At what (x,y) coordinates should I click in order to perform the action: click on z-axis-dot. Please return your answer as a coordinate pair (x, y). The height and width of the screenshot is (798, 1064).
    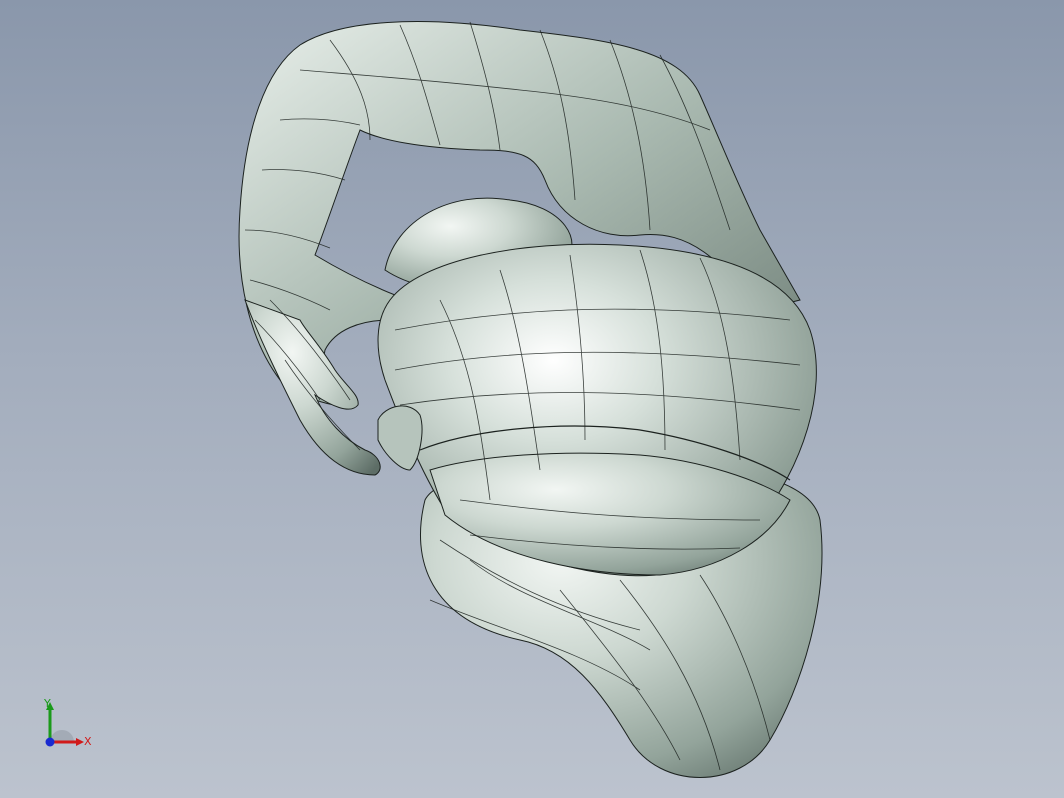
    Looking at the image, I should click on (50, 742).